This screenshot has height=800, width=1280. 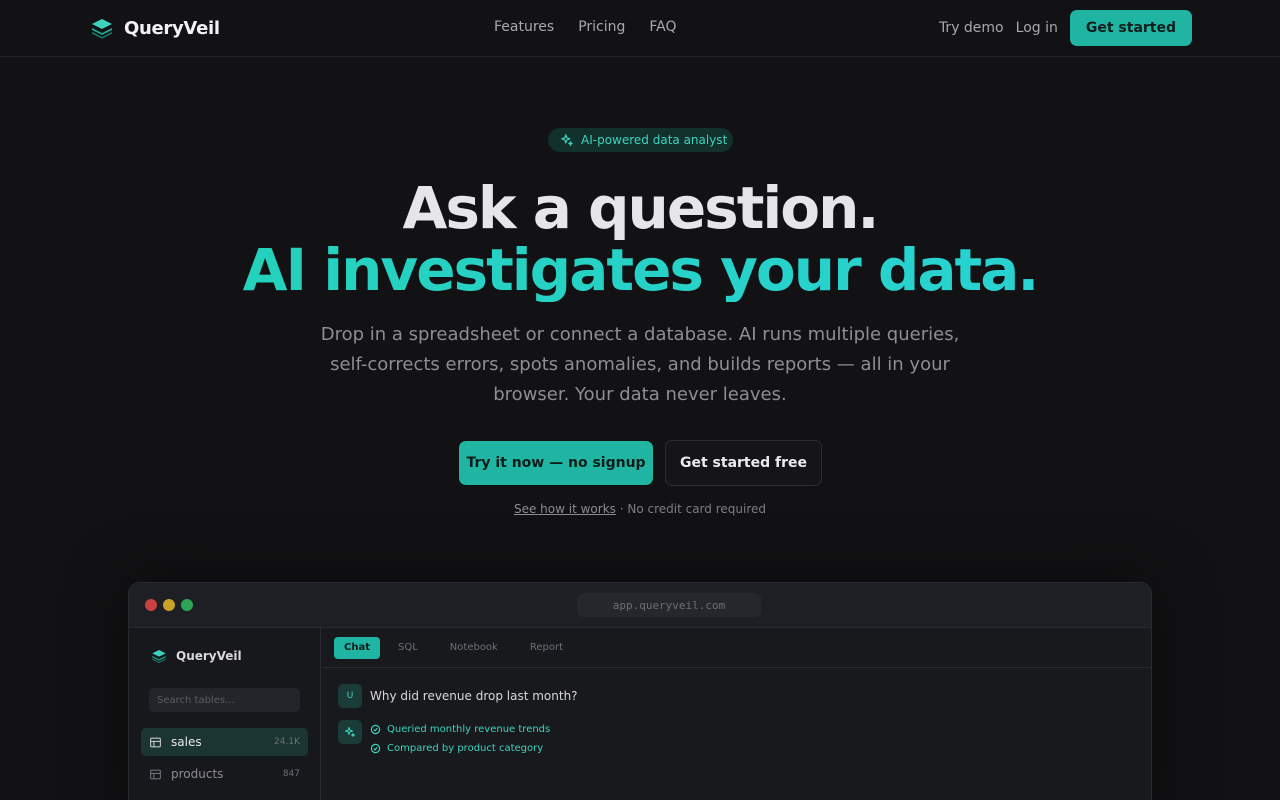 What do you see at coordinates (186, 742) in the screenshot?
I see `sidebar-item-label: sales` at bounding box center [186, 742].